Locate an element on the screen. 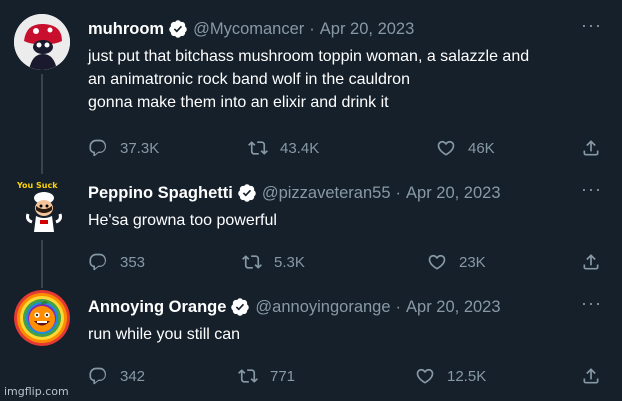  reply-button: 37.3K is located at coordinates (123, 148).